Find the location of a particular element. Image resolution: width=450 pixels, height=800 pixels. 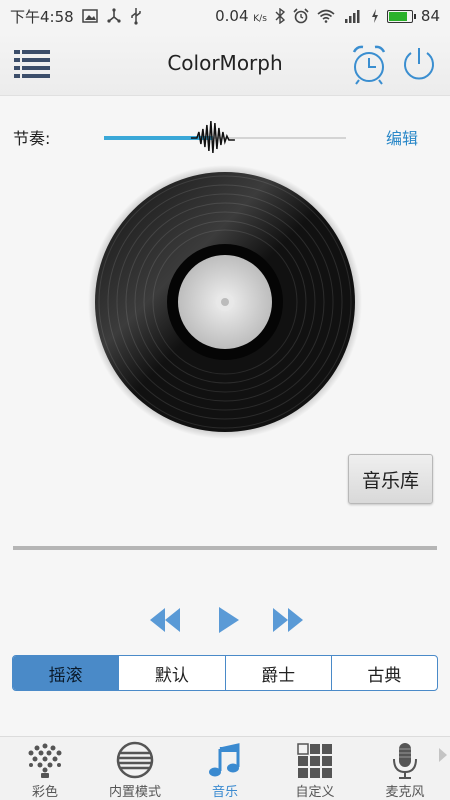

rhythm-row: 节奏: 编辑 is located at coordinates (225, 135).